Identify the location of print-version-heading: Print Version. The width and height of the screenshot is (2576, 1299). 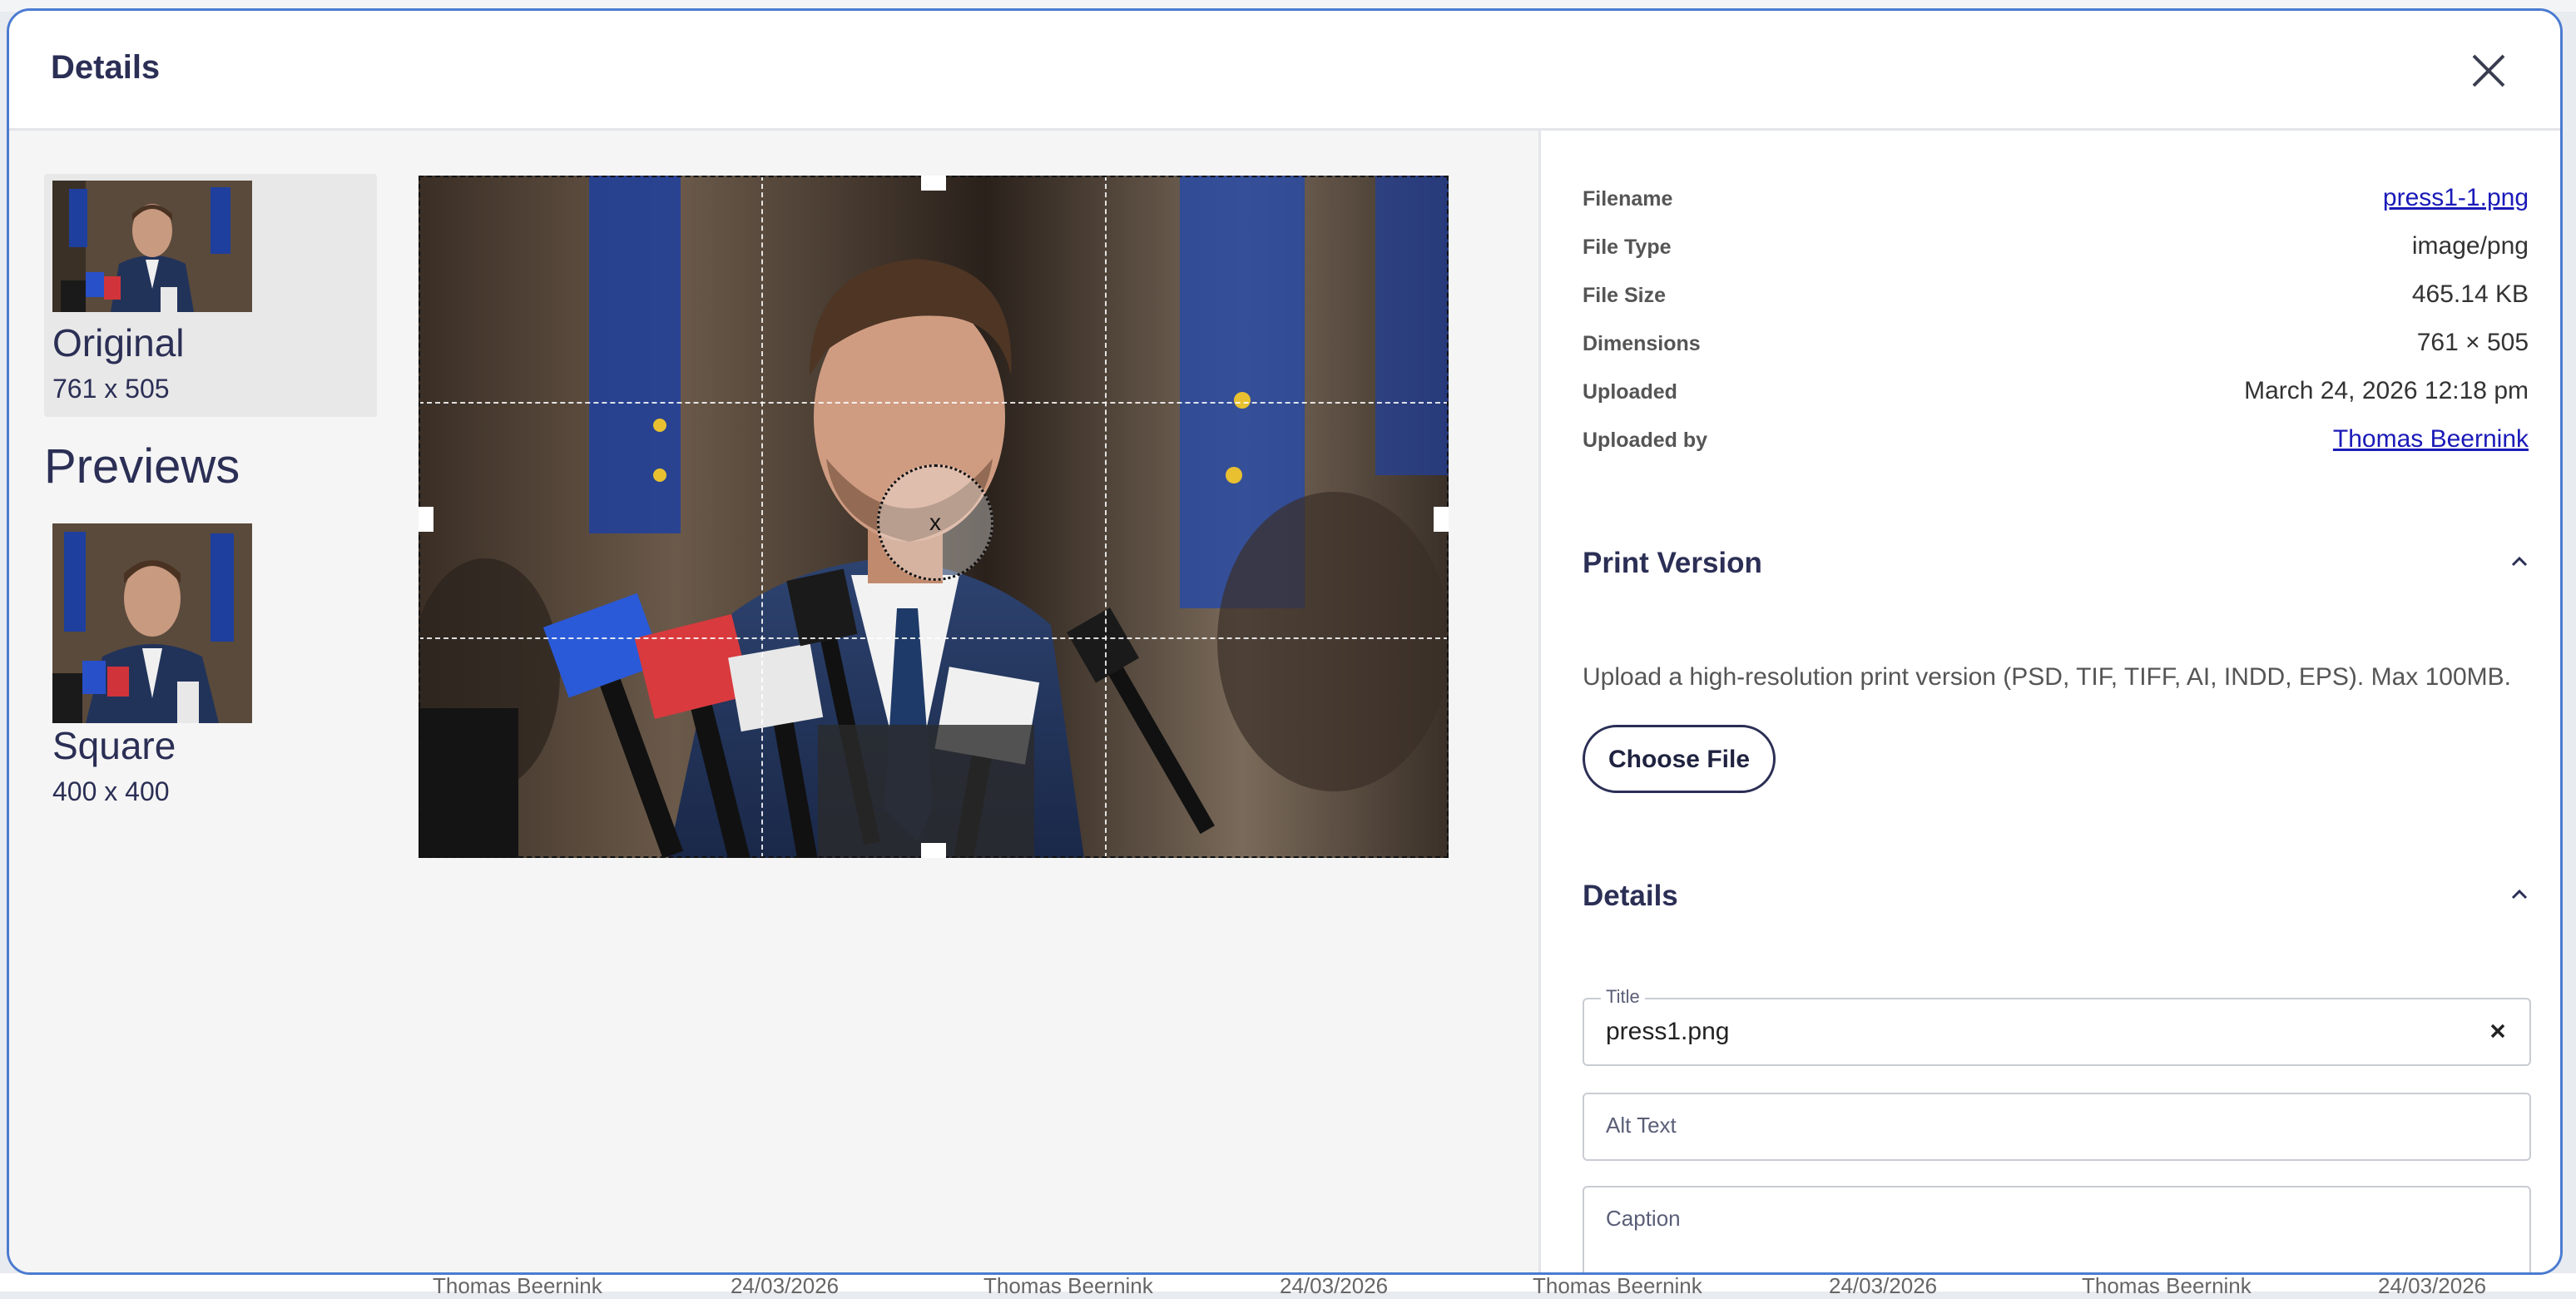
(1672, 563).